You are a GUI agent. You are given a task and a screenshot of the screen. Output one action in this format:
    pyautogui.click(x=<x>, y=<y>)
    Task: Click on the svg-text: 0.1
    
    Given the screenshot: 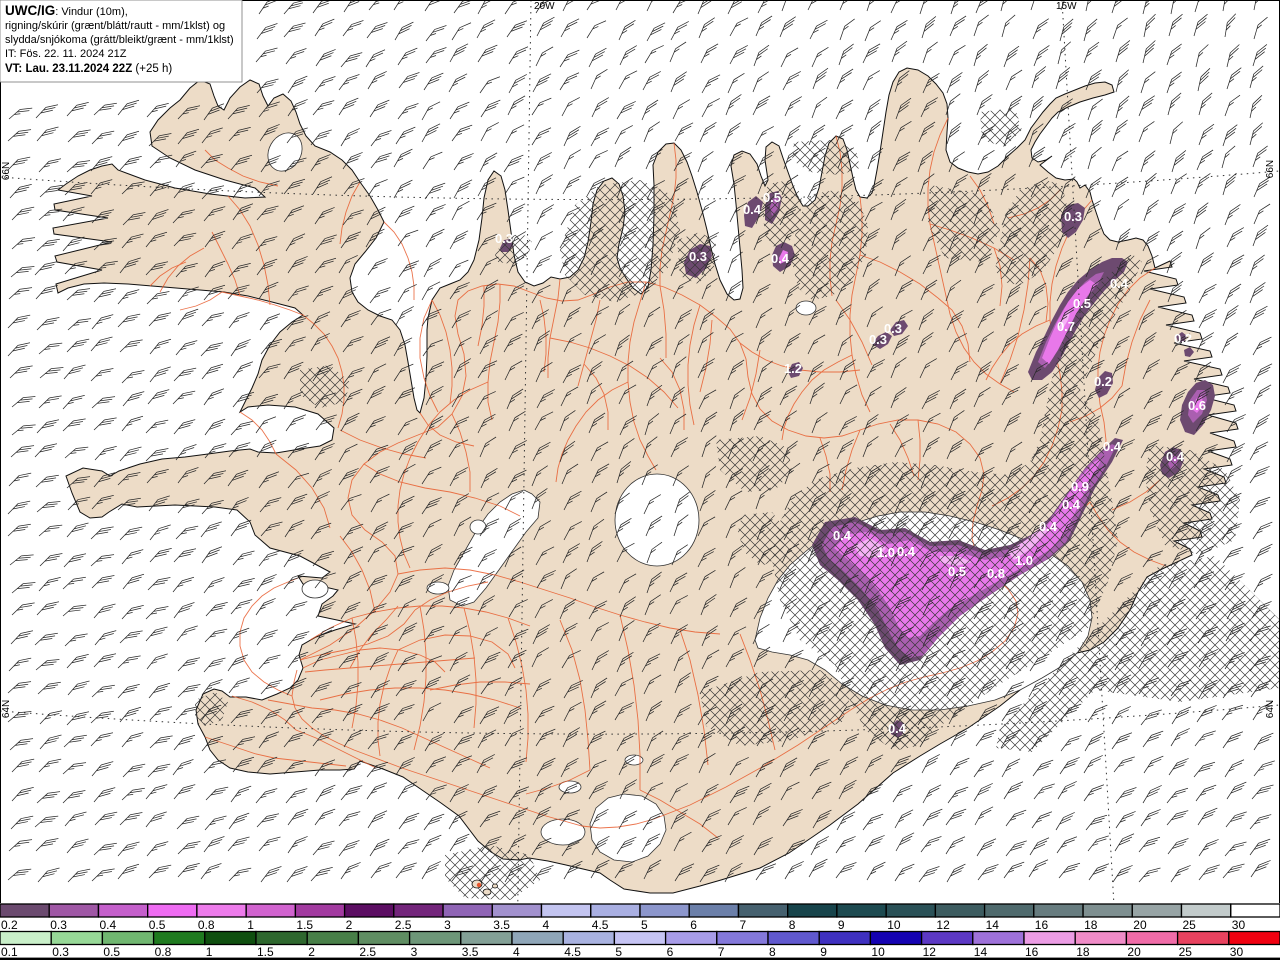 What is the action you would take?
    pyautogui.click(x=9, y=952)
    